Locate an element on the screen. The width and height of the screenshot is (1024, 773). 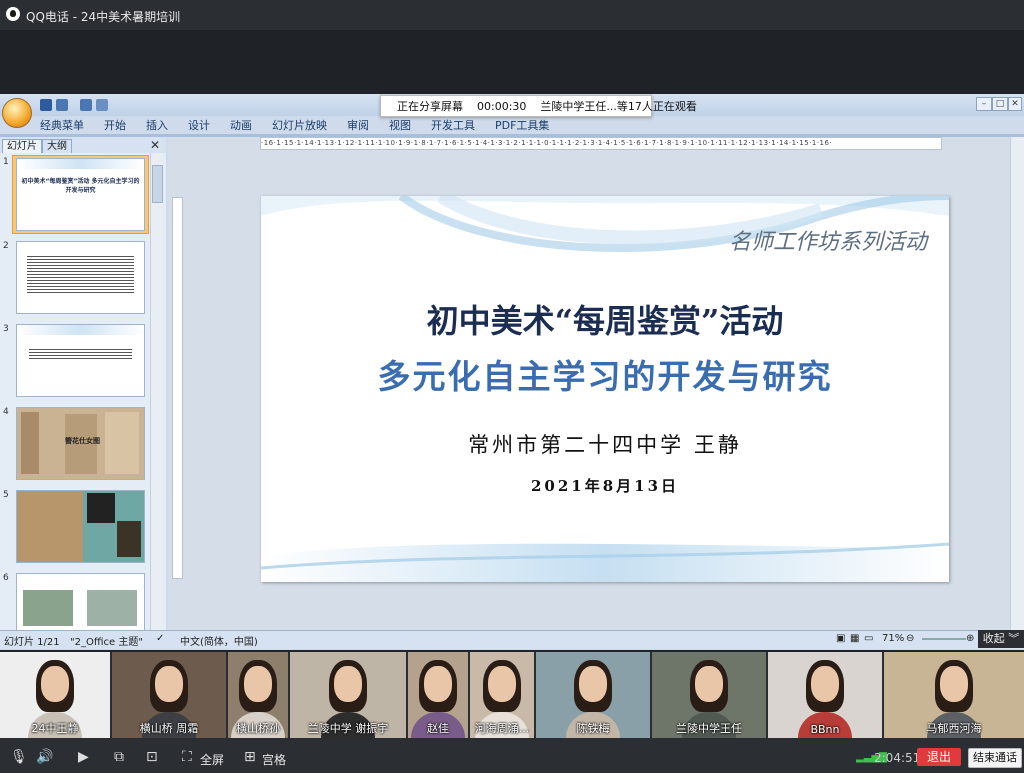
ribbon-tab: 插入 is located at coordinates (157, 126).